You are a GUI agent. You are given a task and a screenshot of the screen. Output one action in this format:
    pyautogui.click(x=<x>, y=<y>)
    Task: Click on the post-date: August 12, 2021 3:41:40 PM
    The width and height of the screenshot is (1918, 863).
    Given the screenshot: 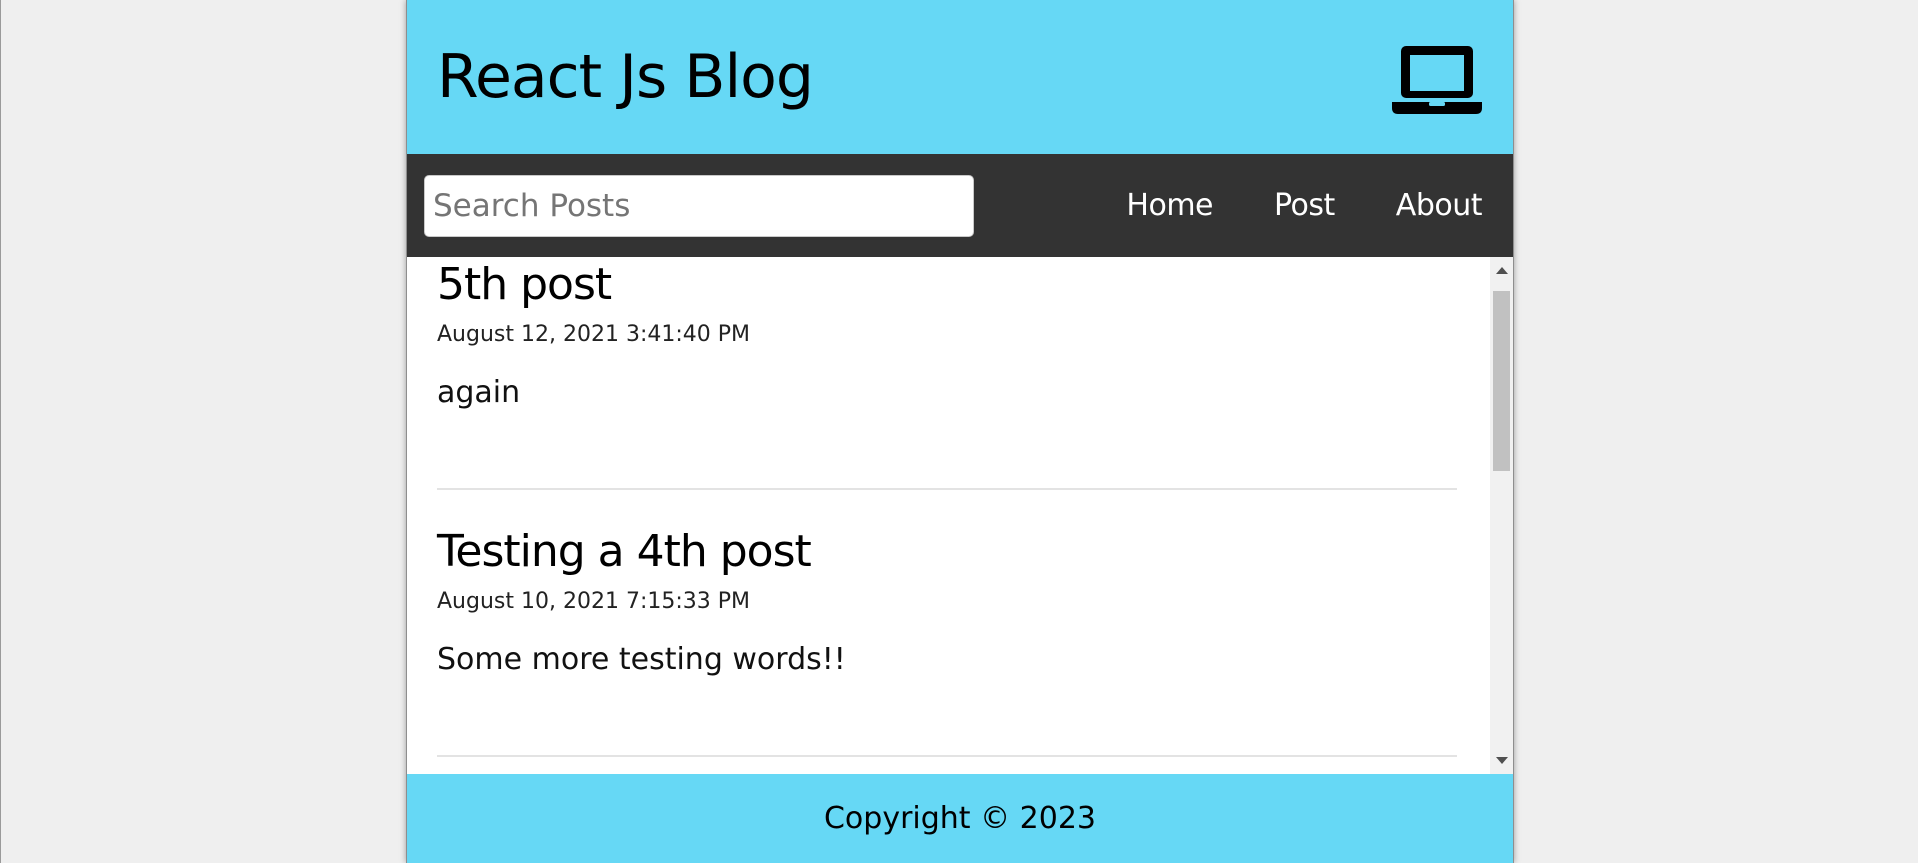 What is the action you would take?
    pyautogui.click(x=593, y=334)
    